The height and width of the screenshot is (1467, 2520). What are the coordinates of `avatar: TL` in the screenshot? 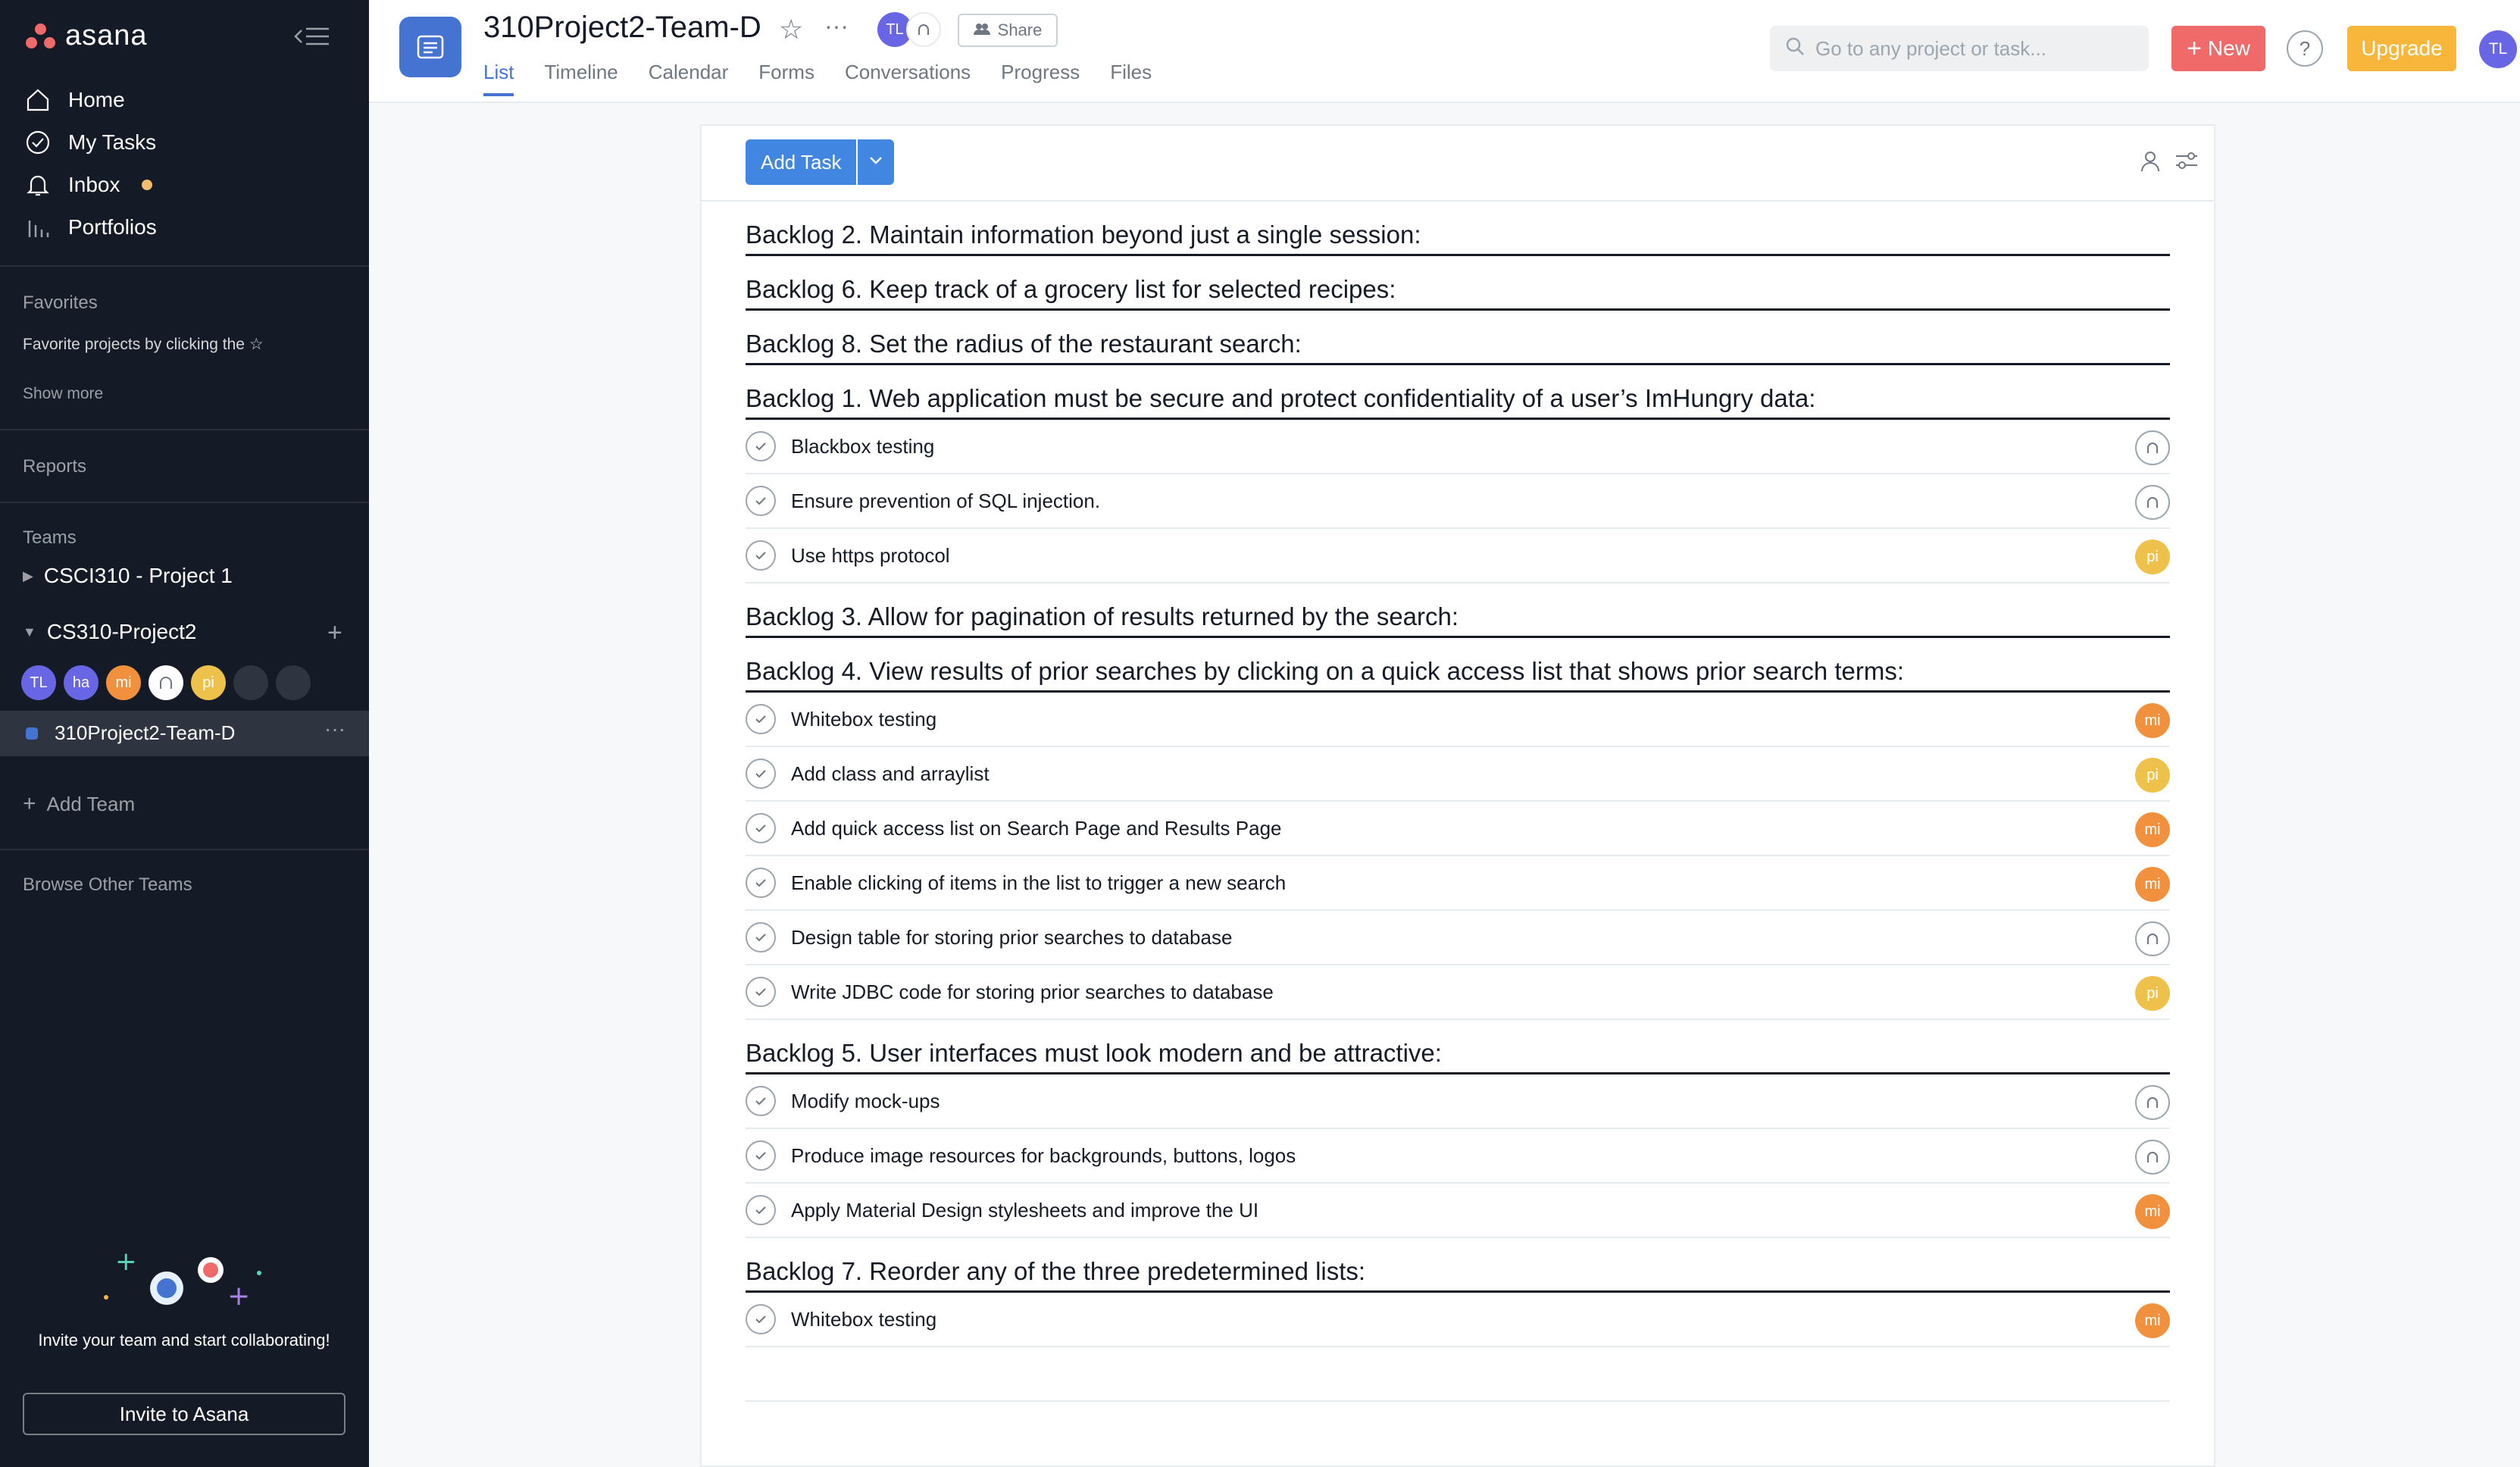 It's located at (38, 682).